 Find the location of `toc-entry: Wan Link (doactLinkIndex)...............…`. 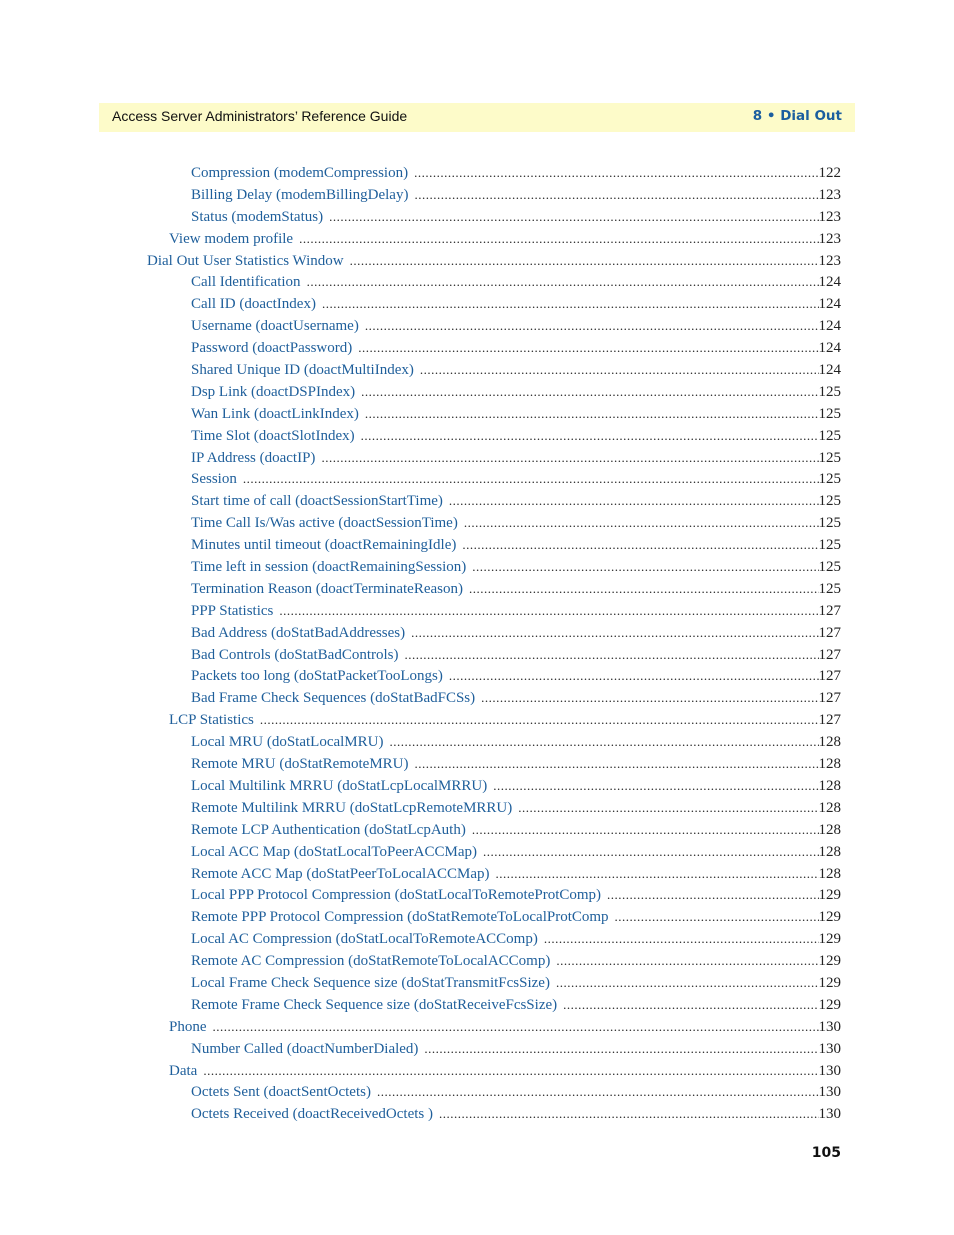

toc-entry: Wan Link (doactLinkIndex)...............… is located at coordinates (477, 414).